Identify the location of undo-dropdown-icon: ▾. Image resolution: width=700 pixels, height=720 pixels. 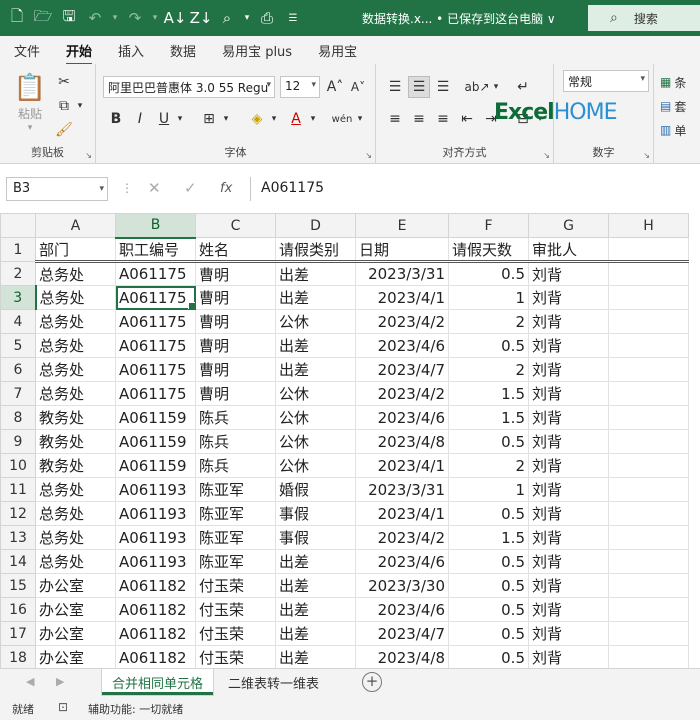
(115, 18).